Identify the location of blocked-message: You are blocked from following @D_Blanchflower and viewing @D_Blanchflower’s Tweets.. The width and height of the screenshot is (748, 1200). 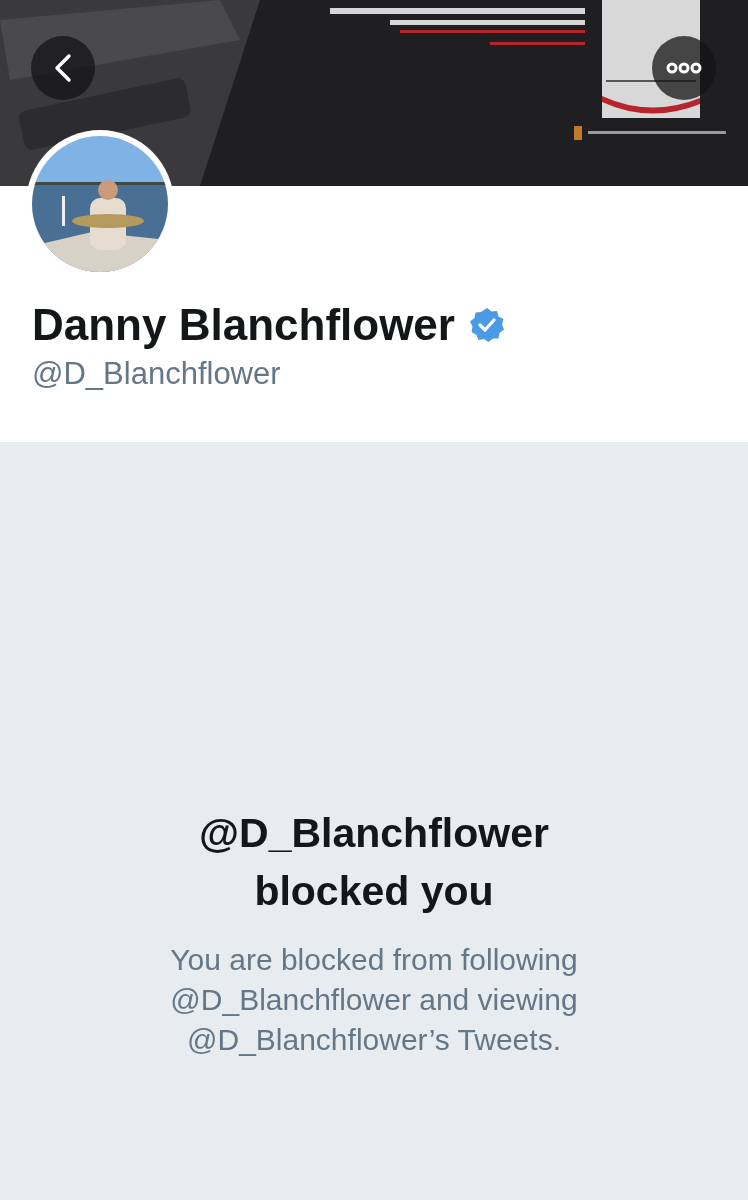
(374, 1000).